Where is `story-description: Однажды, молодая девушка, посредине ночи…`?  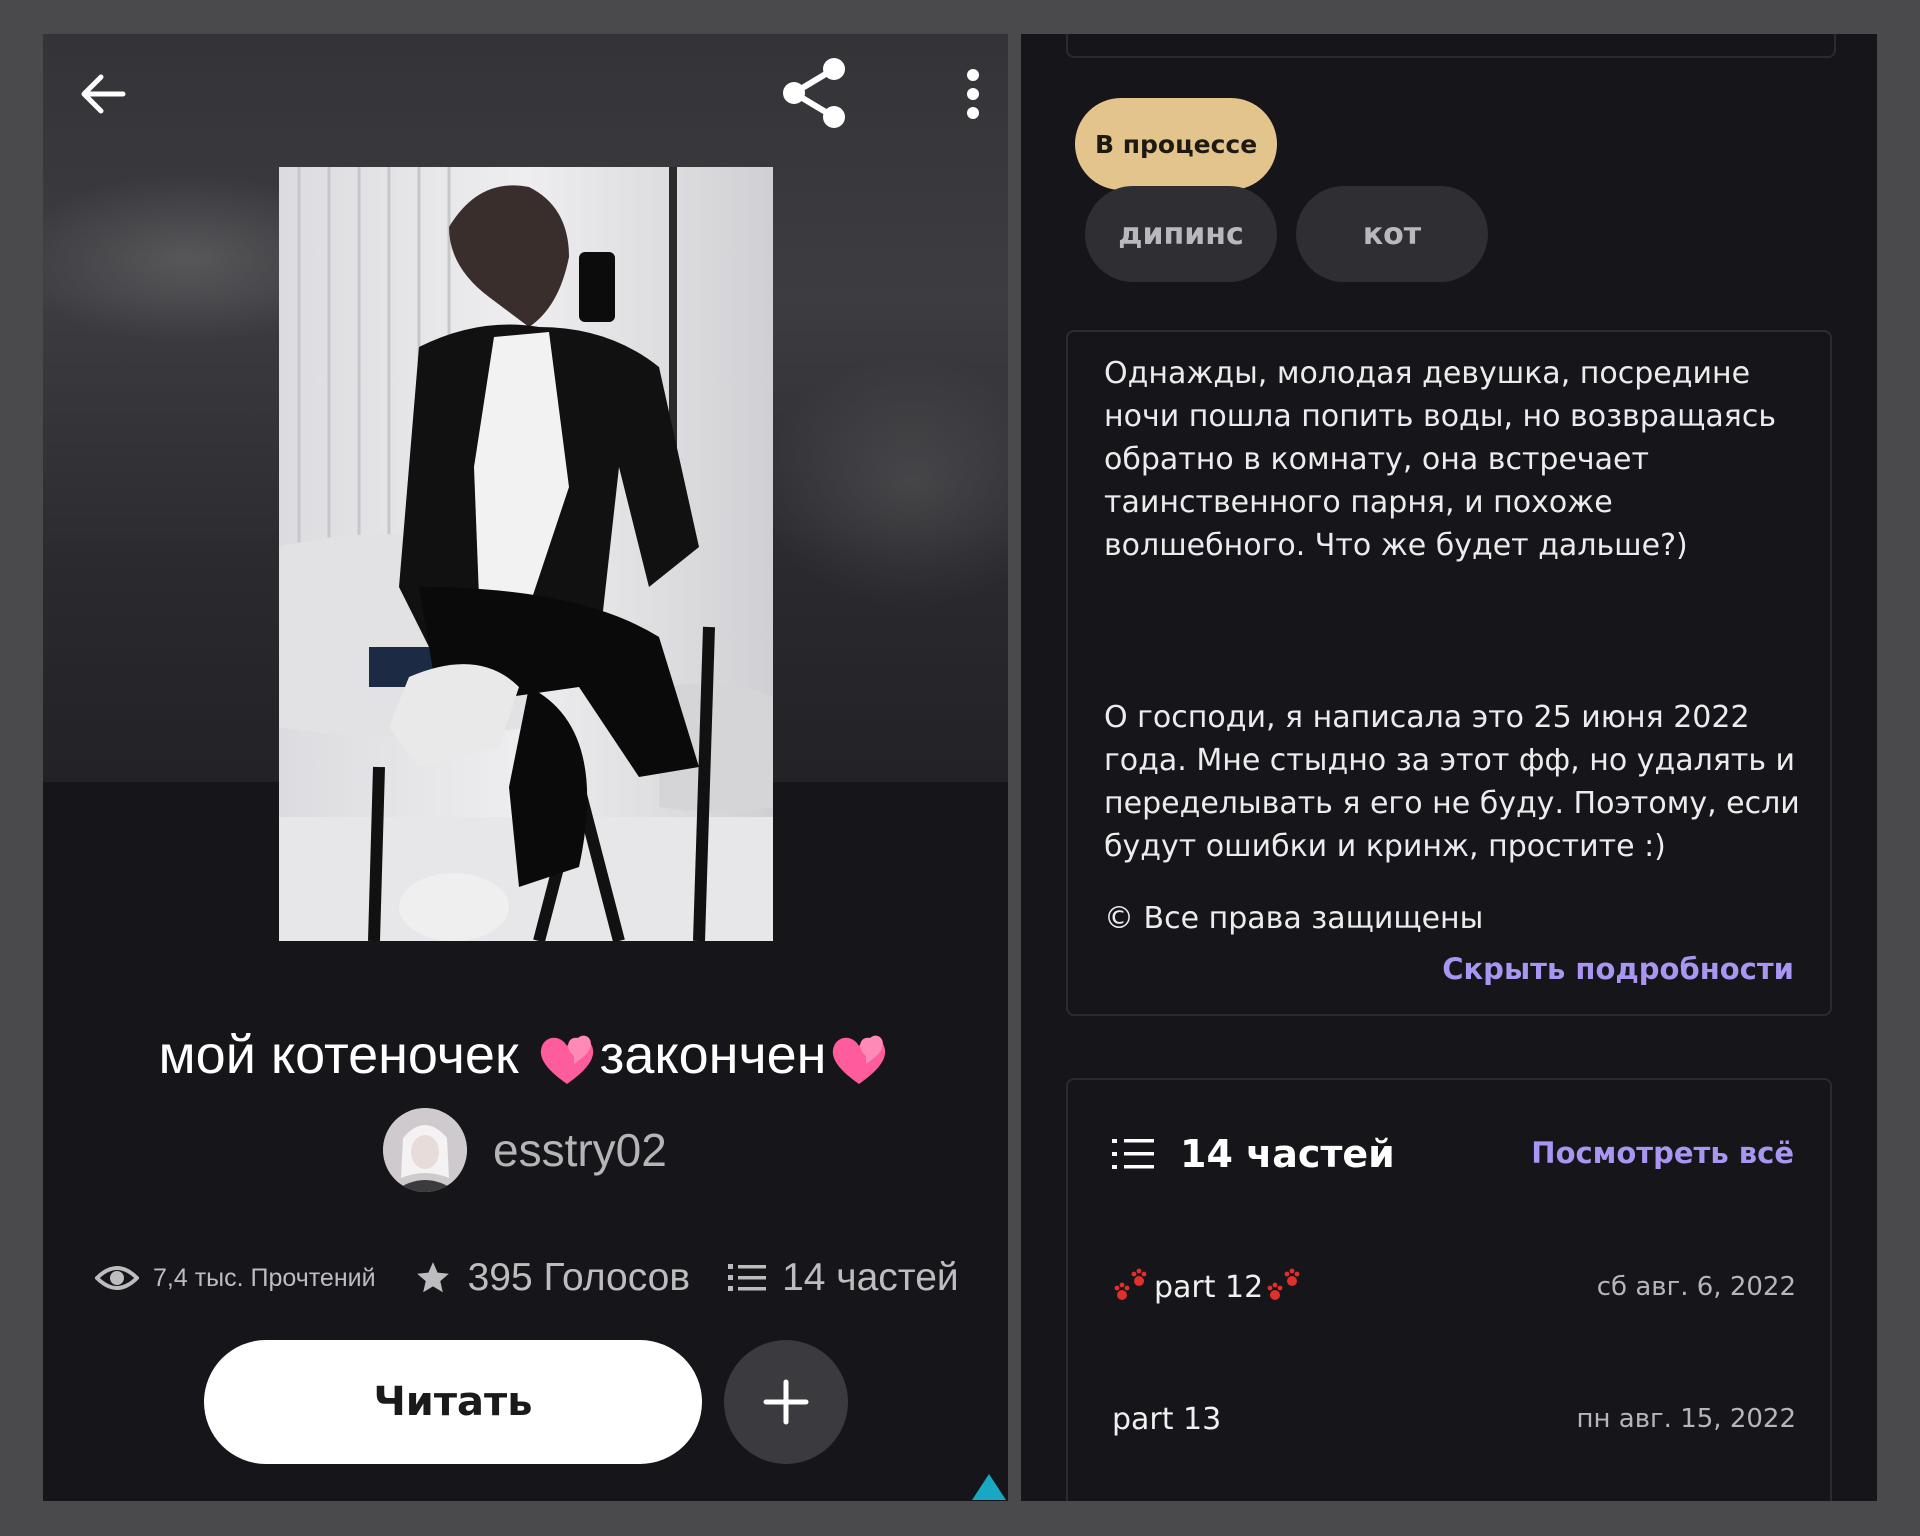
story-description: Однажды, молодая девушка, посредине ночи… is located at coordinates (1452, 610).